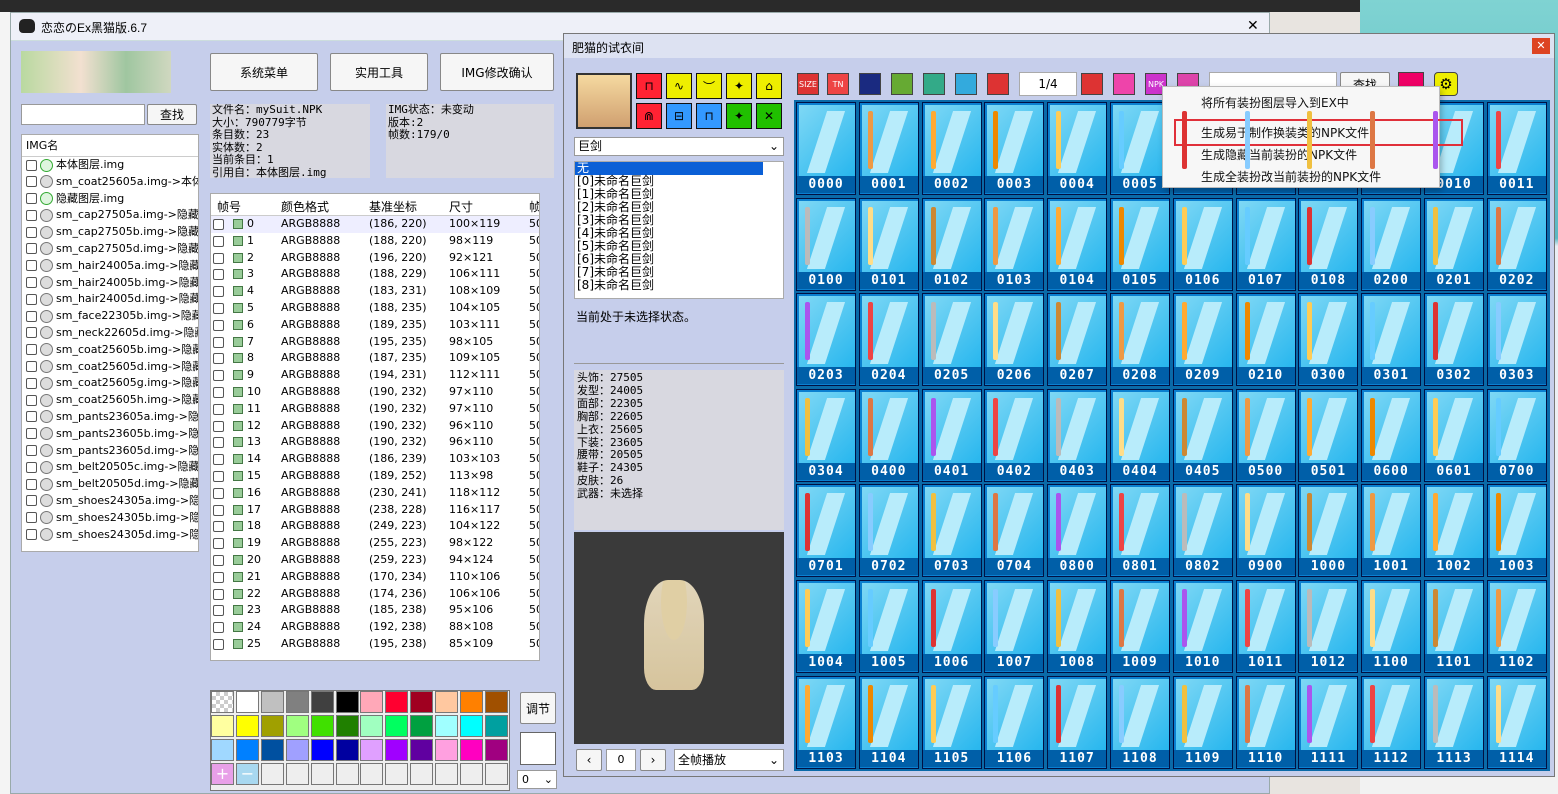  What do you see at coordinates (1328, 435) in the screenshot?
I see `item-tile: 0501` at bounding box center [1328, 435].